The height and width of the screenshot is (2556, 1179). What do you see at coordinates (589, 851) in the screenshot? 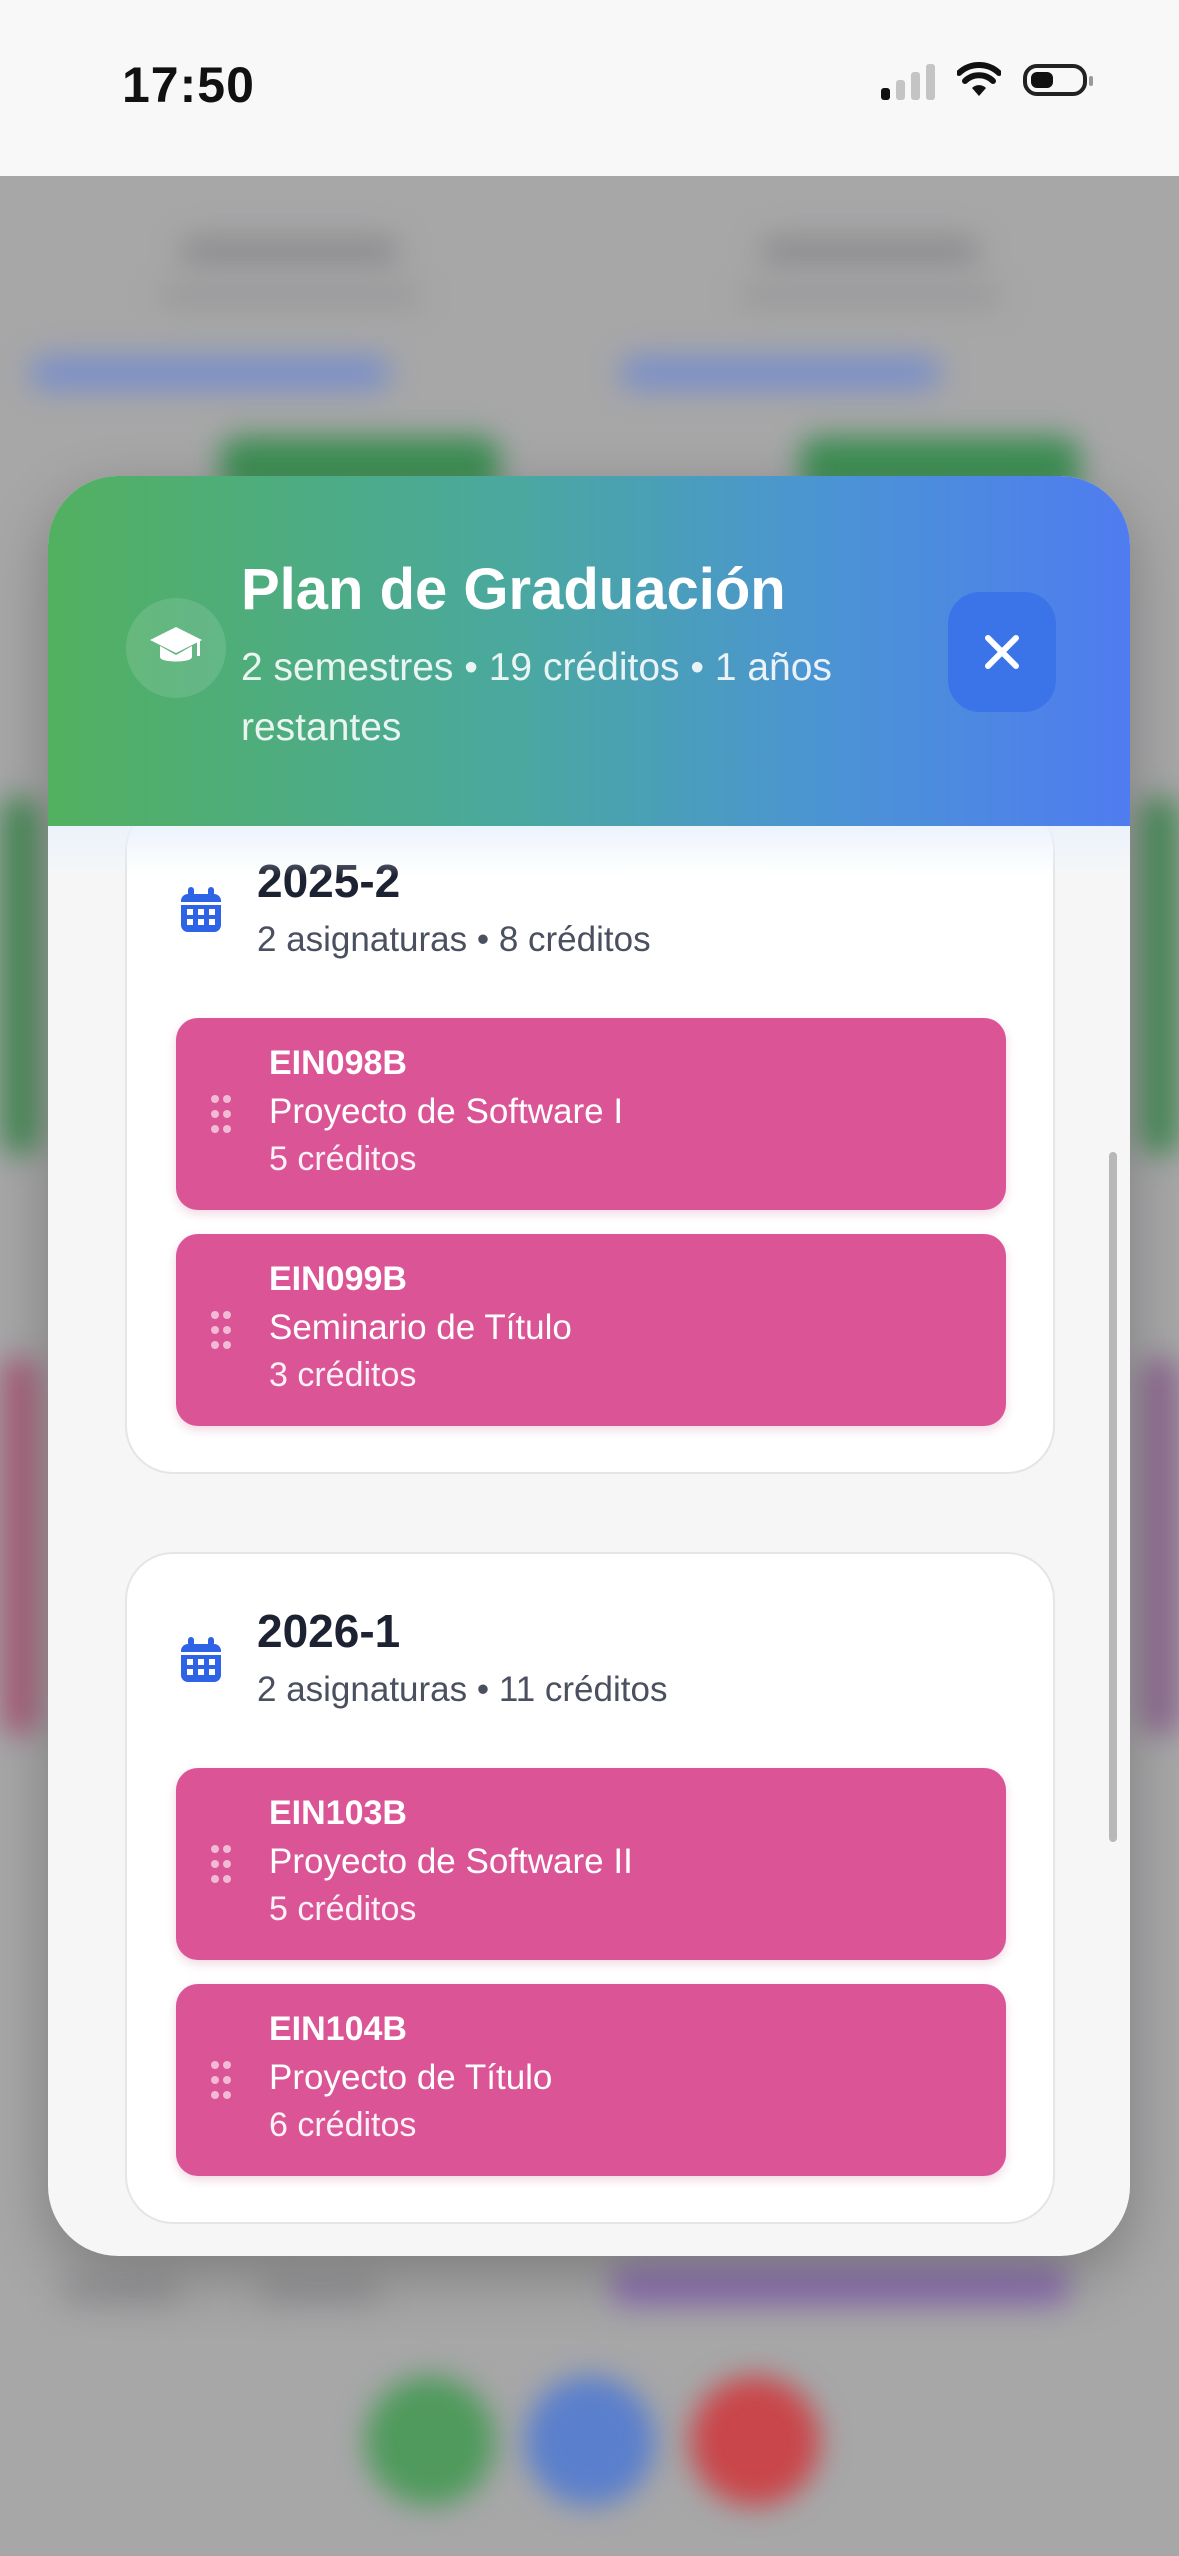
I see `scroll-fade` at bounding box center [589, 851].